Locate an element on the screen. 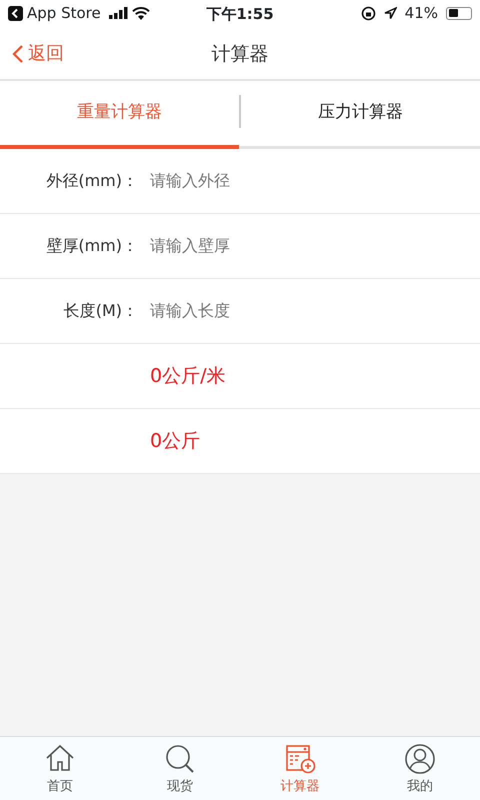  tab: 压力计算器 is located at coordinates (360, 115).